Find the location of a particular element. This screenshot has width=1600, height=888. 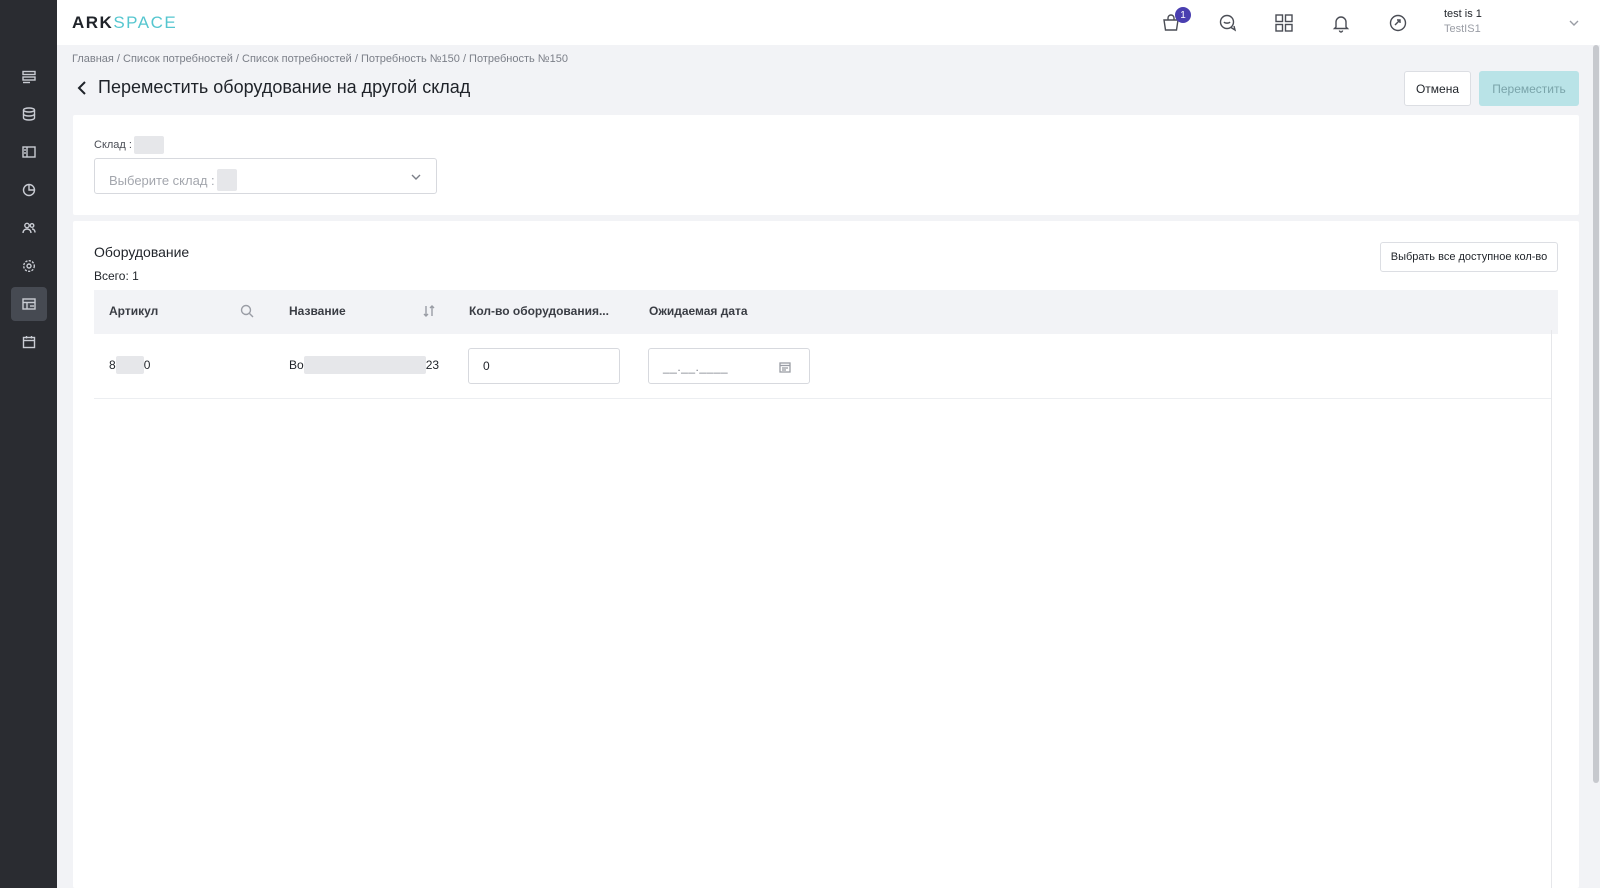

sidebar-item-settings is located at coordinates (29, 266).